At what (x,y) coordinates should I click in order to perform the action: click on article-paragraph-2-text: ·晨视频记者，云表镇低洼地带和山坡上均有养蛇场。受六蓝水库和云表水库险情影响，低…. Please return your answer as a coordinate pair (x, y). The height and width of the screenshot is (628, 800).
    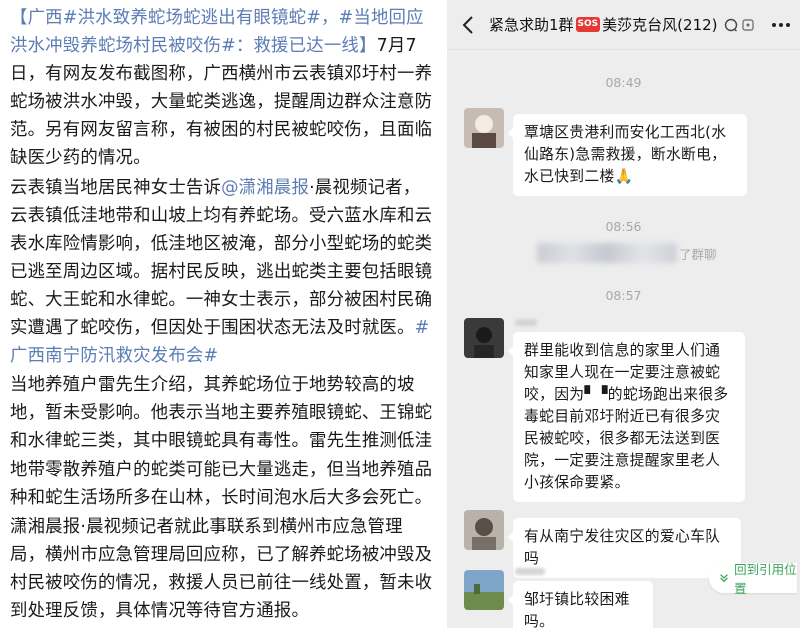
    Looking at the image, I should click on (221, 258).